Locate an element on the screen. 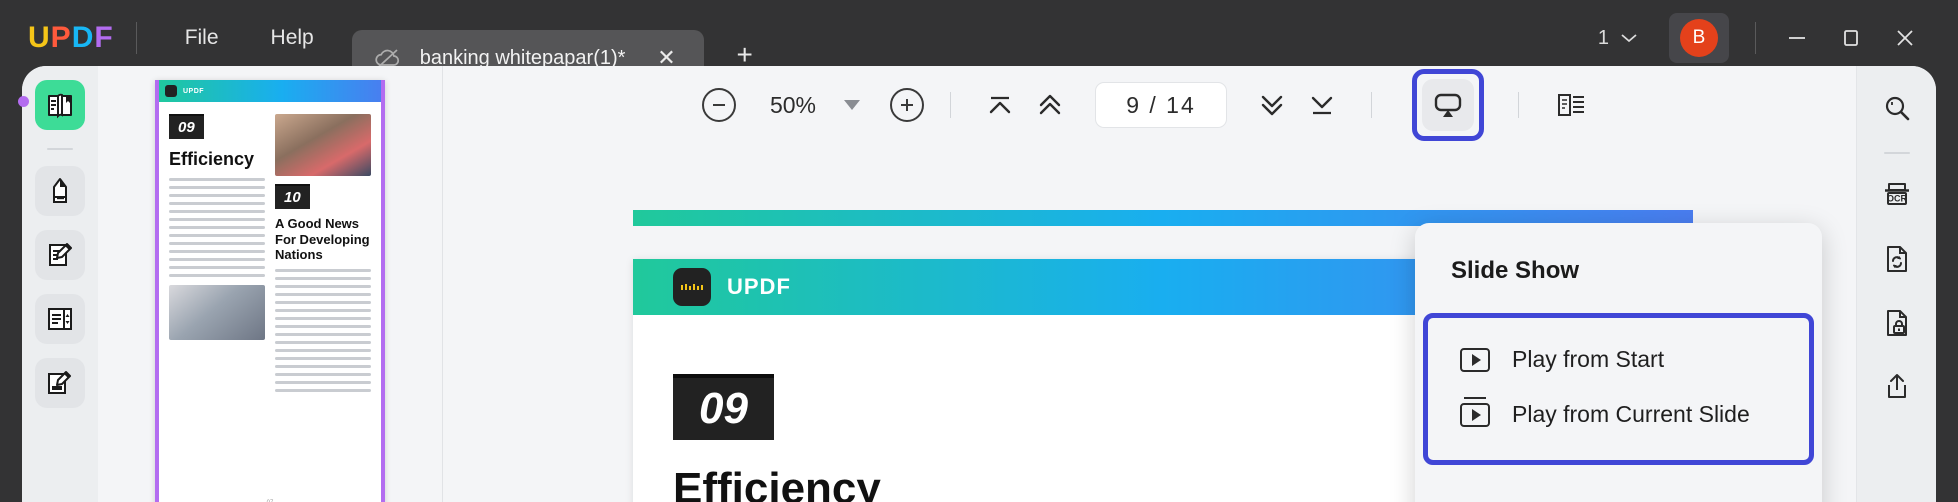  menu-item-play-from-current-slide: Play from Current Slide is located at coordinates (1618, 414).